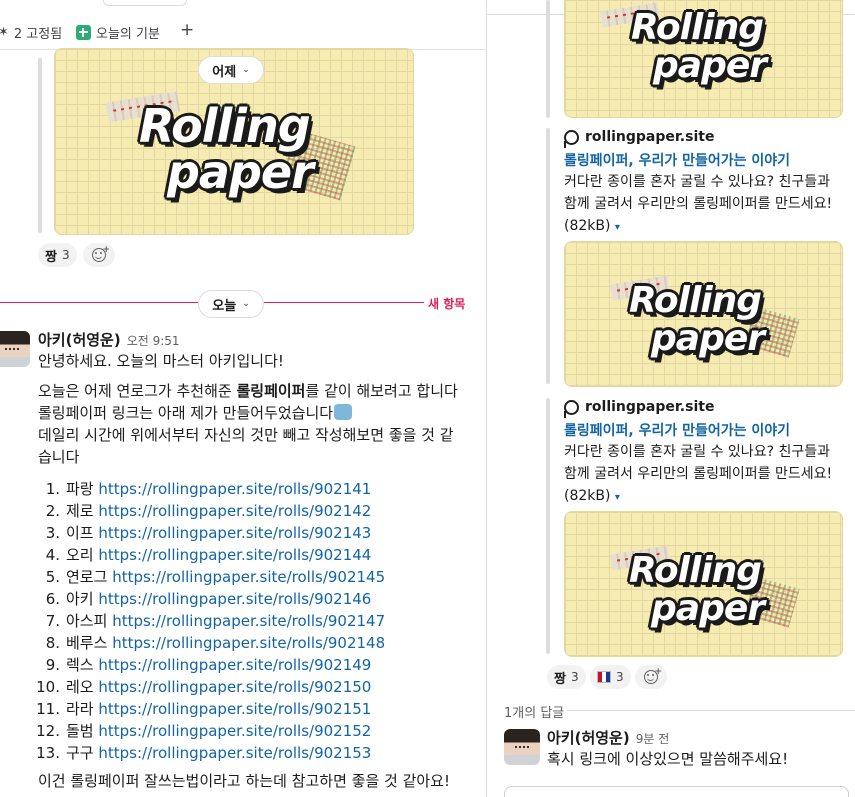  What do you see at coordinates (234, 731) in the screenshot?
I see `roll-link: https://rollingpaper.site/rolls/902152` at bounding box center [234, 731].